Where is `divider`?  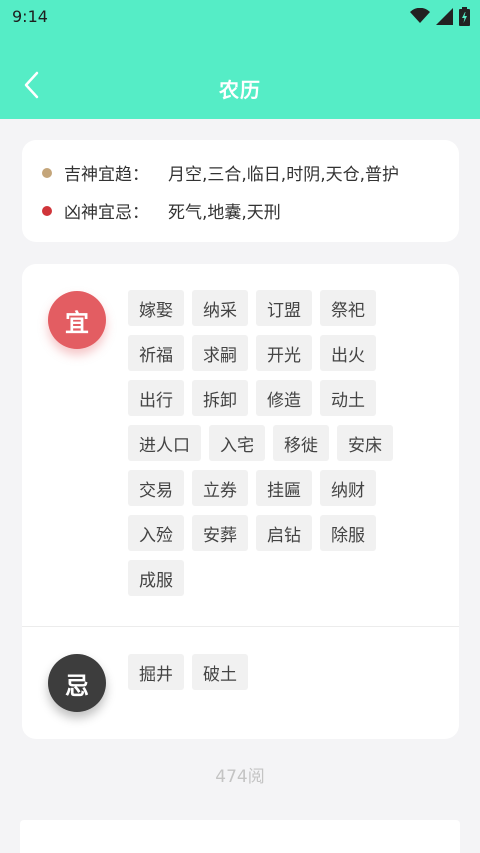
divider is located at coordinates (240, 626).